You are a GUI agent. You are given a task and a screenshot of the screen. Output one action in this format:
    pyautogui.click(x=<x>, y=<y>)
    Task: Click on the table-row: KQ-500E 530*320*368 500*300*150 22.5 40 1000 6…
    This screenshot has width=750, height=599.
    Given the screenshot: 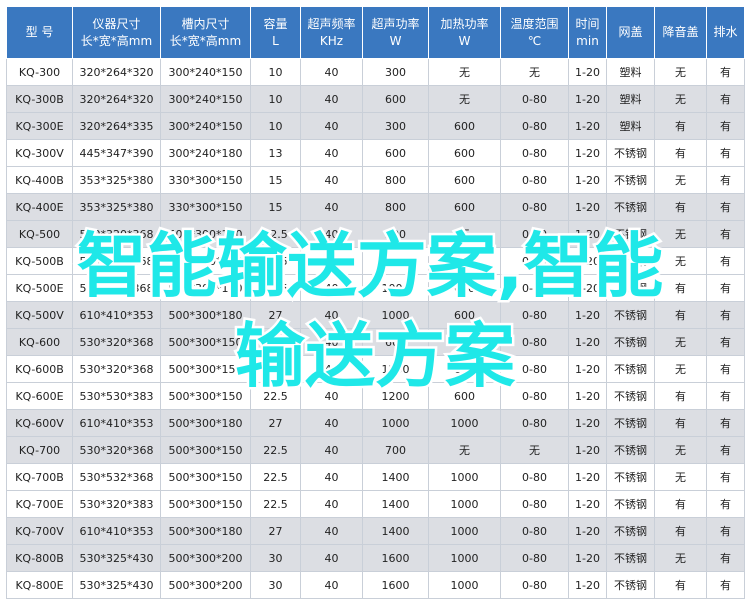 What is the action you would take?
    pyautogui.click(x=375, y=288)
    